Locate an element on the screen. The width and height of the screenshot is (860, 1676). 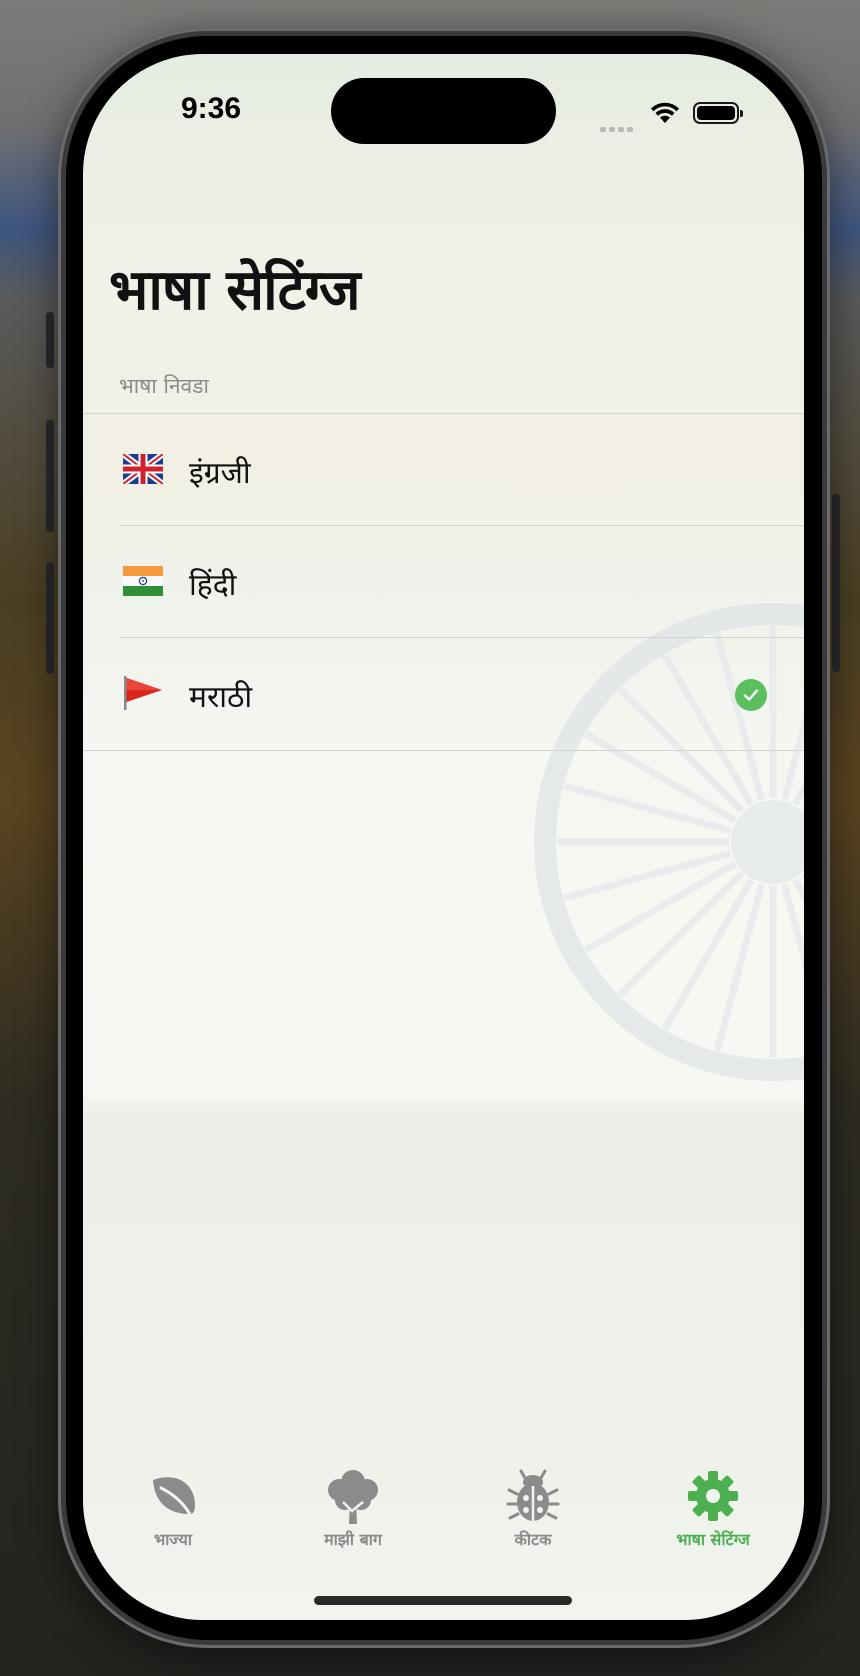
volume-down-button is located at coordinates (50, 618).